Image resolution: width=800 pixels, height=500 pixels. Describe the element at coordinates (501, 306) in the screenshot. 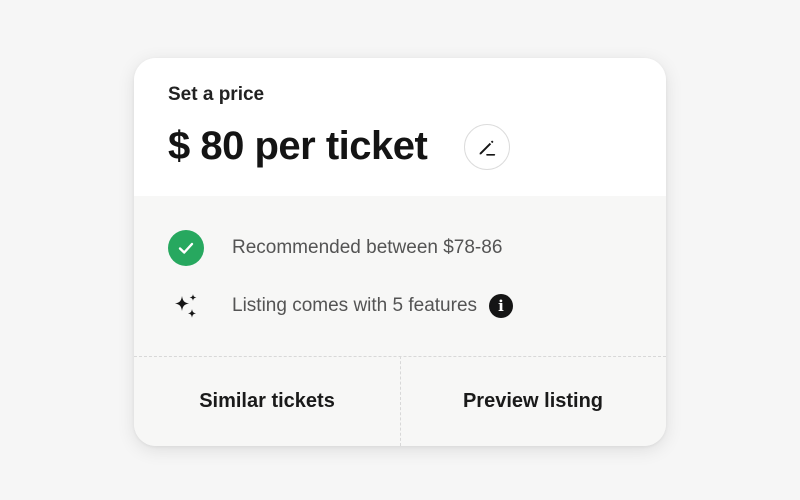

I see `info-icon: i` at that location.